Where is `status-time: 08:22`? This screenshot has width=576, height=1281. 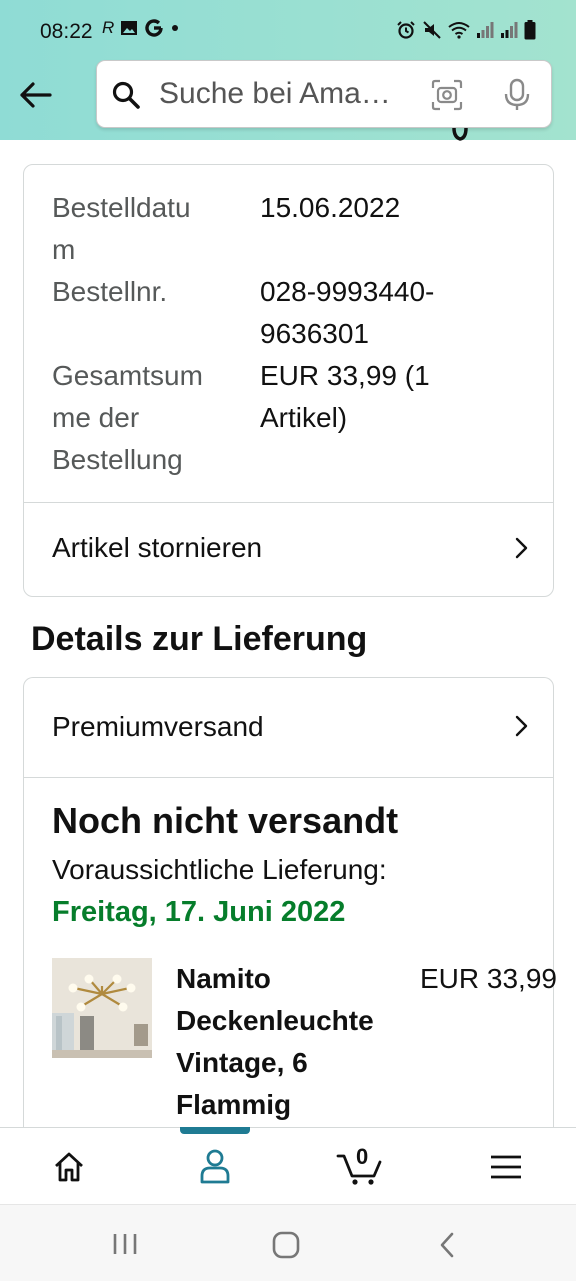 status-time: 08:22 is located at coordinates (66, 31).